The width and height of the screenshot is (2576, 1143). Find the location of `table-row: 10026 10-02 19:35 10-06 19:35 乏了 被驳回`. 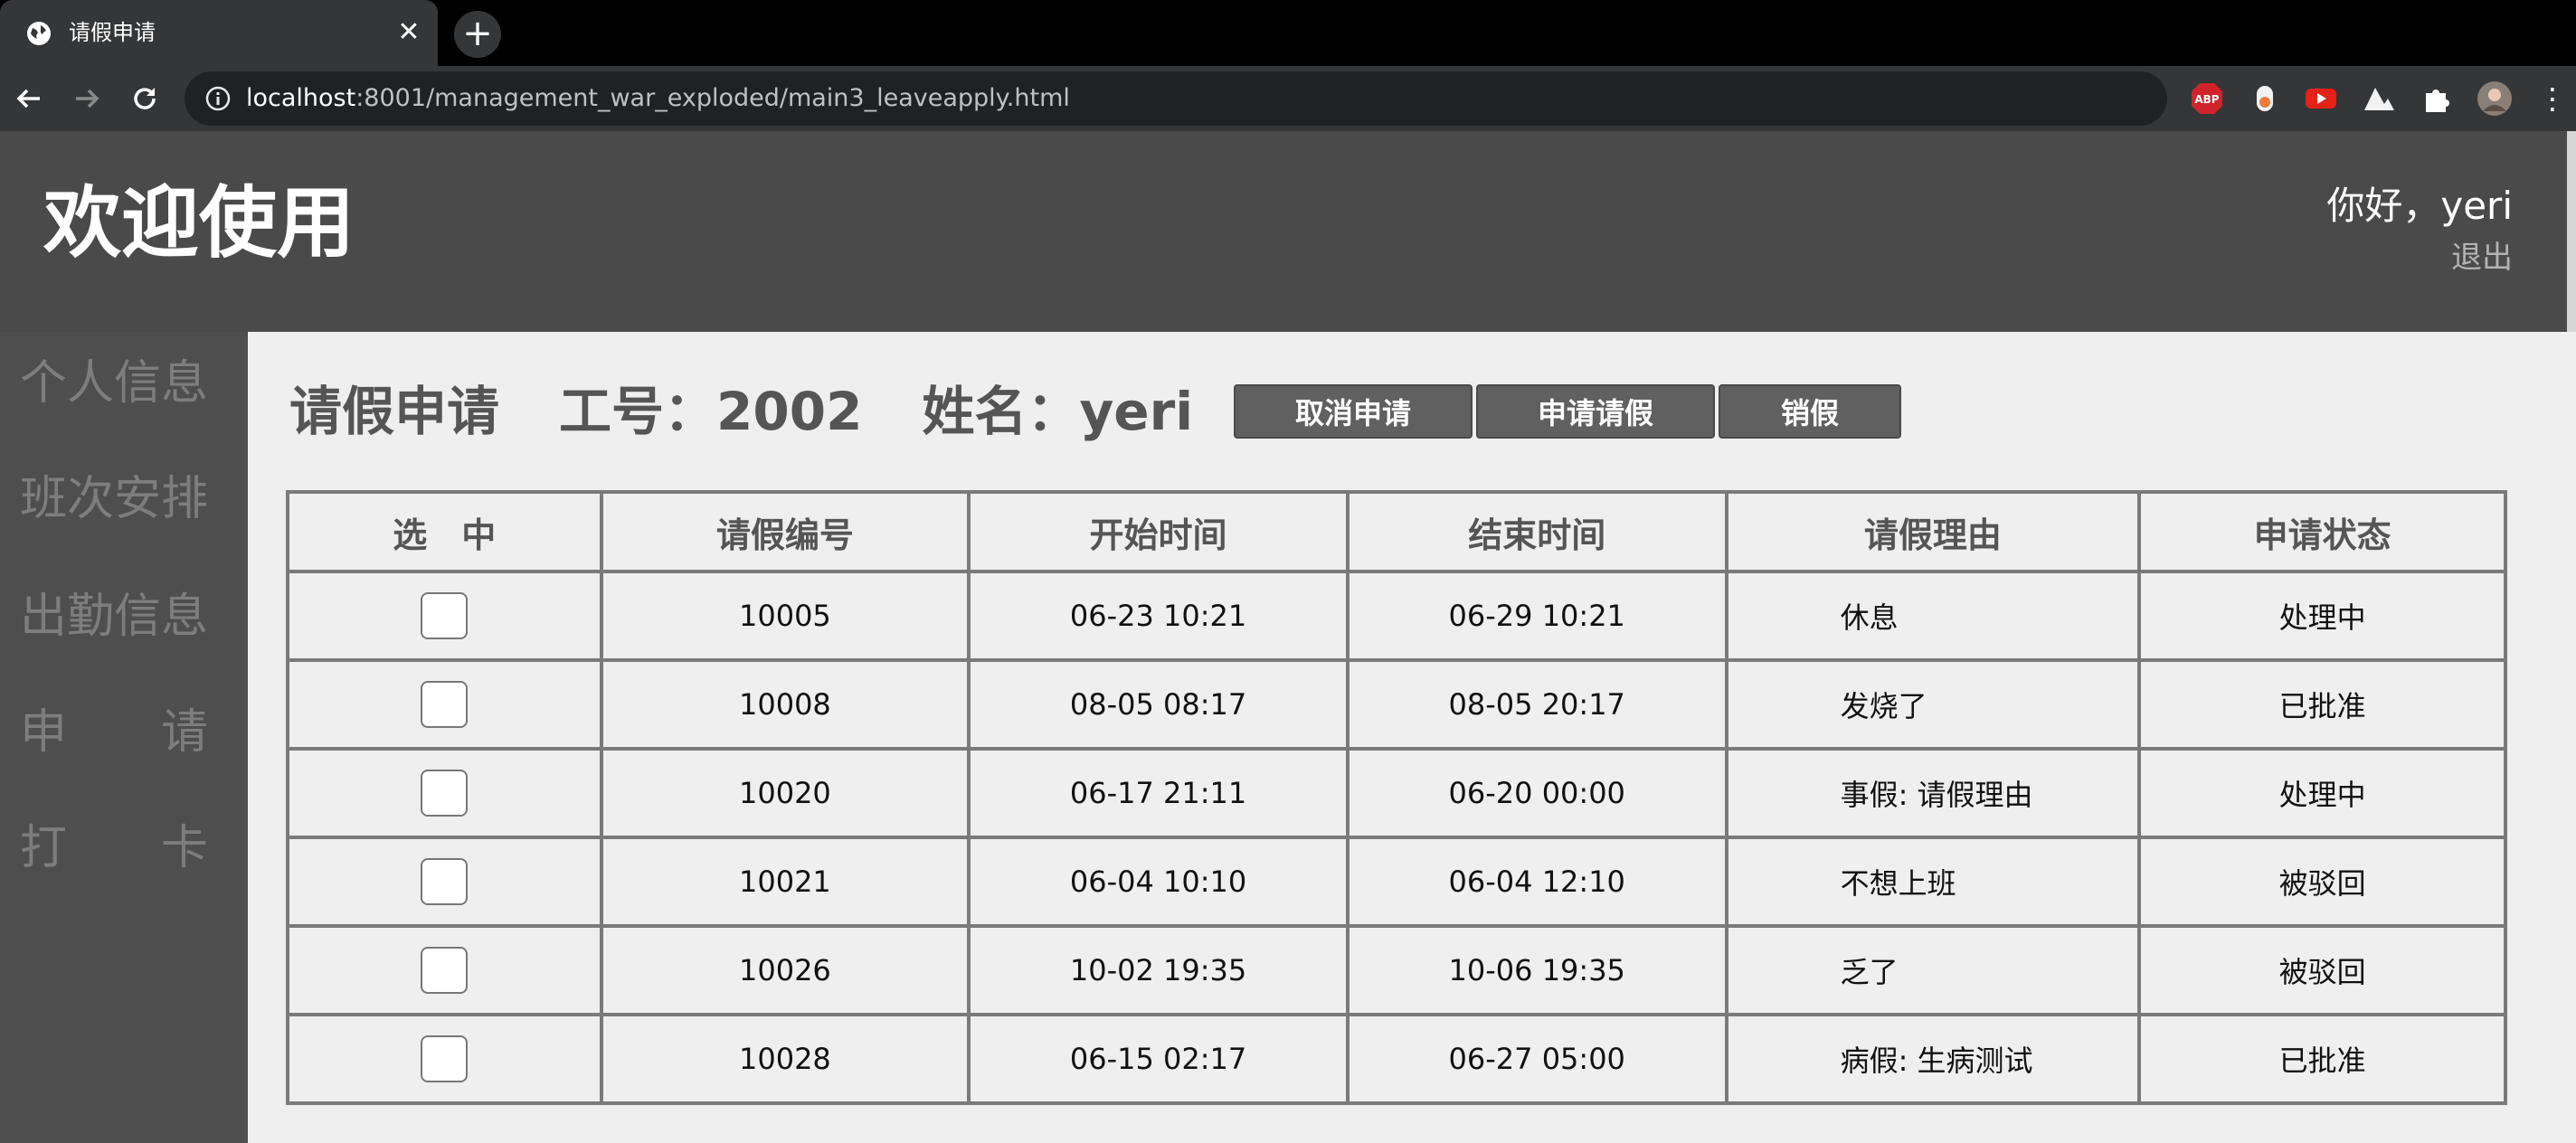

table-row: 10026 10-02 19:35 10-06 19:35 乏了 被驳回 is located at coordinates (1396, 970).